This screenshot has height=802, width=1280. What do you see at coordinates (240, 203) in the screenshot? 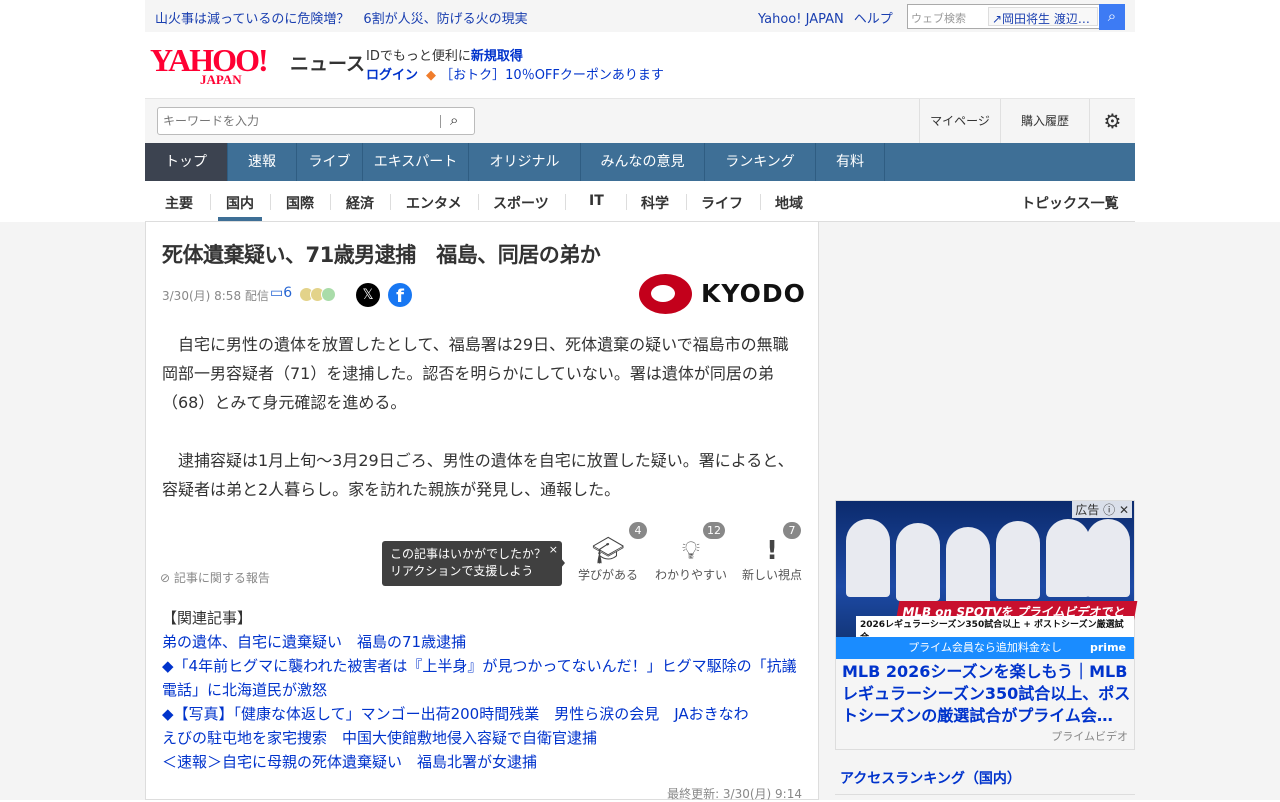
I see `tab-domestic: 国内` at bounding box center [240, 203].